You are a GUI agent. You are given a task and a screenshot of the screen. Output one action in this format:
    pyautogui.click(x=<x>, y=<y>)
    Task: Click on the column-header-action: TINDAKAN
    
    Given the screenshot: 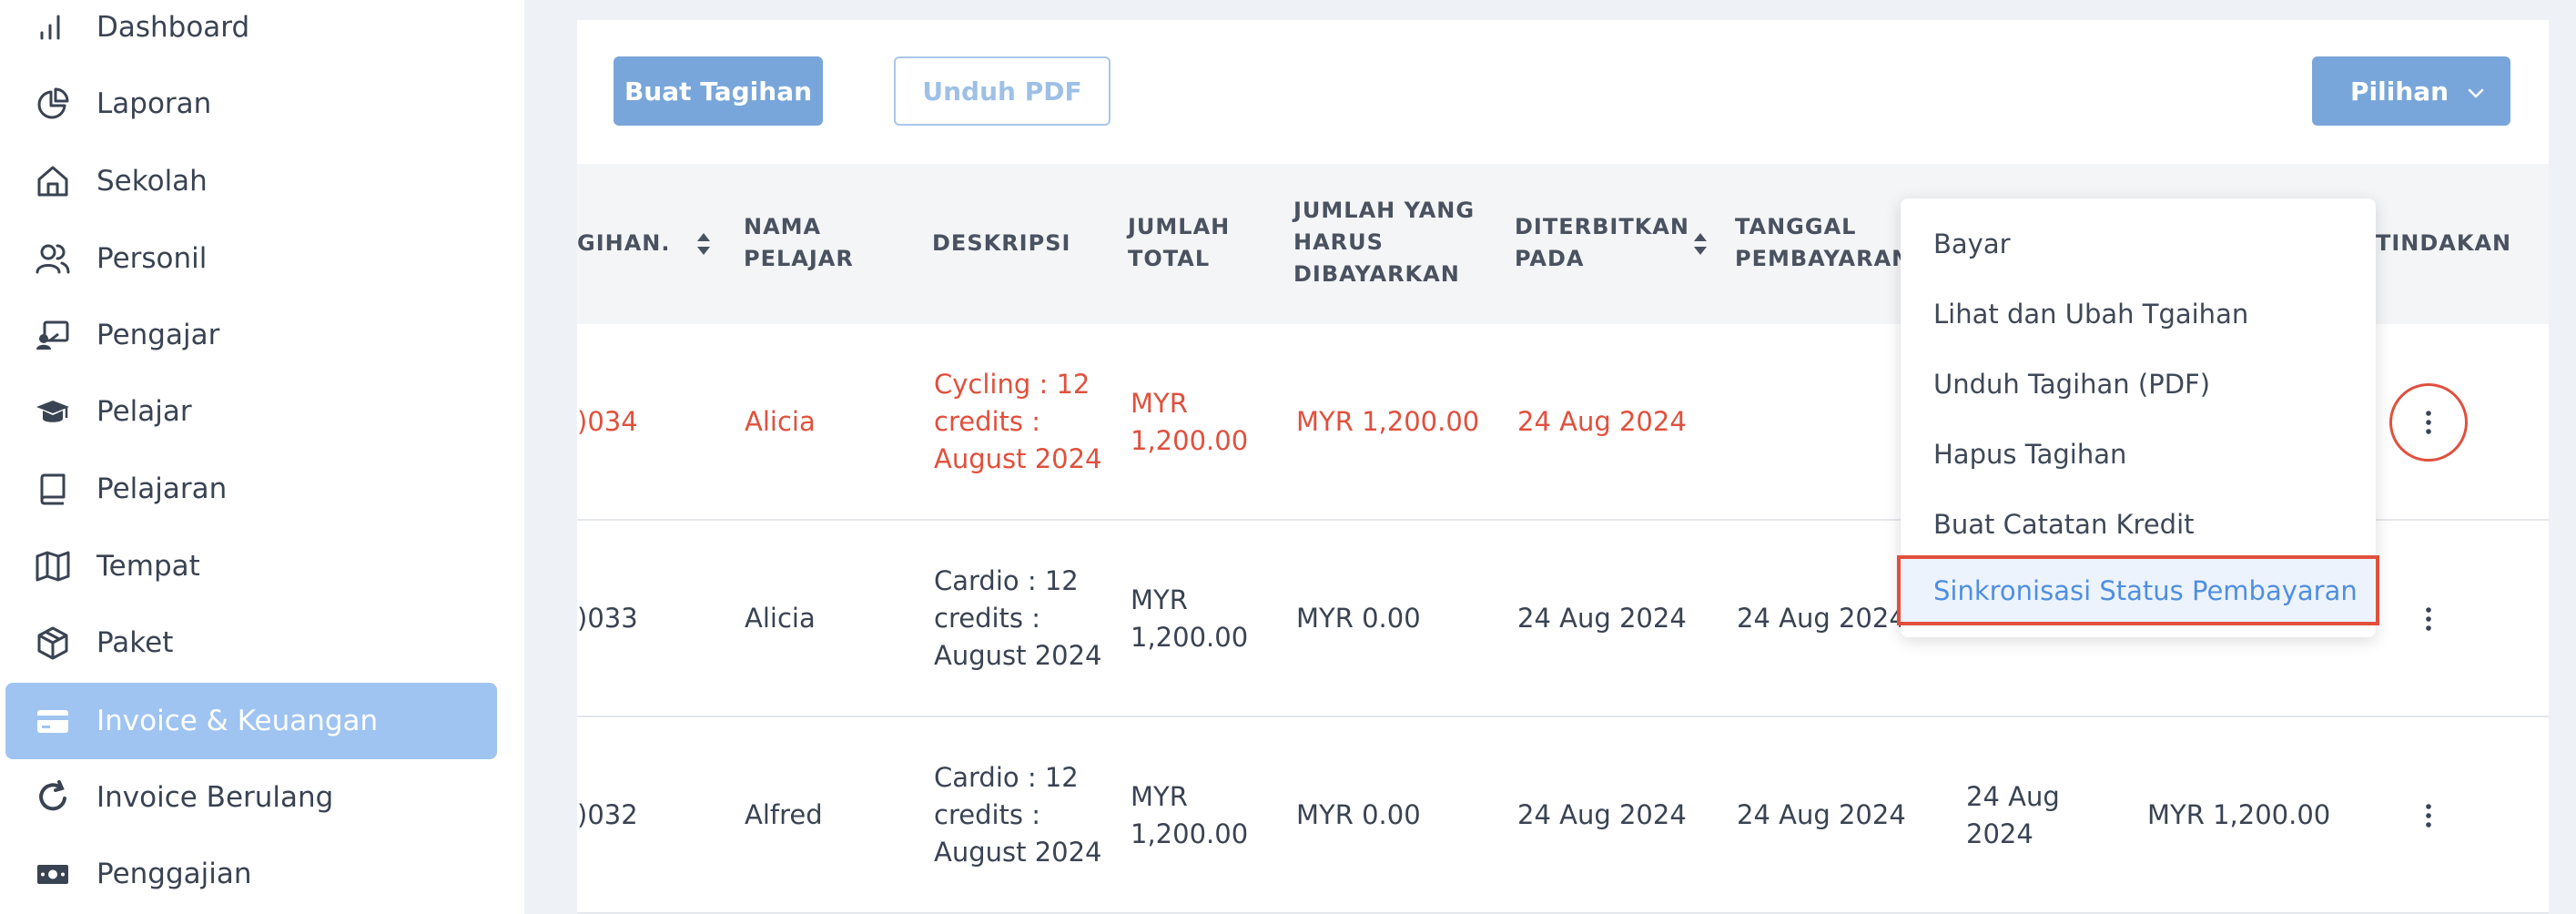 What is the action you would take?
    pyautogui.click(x=2444, y=243)
    